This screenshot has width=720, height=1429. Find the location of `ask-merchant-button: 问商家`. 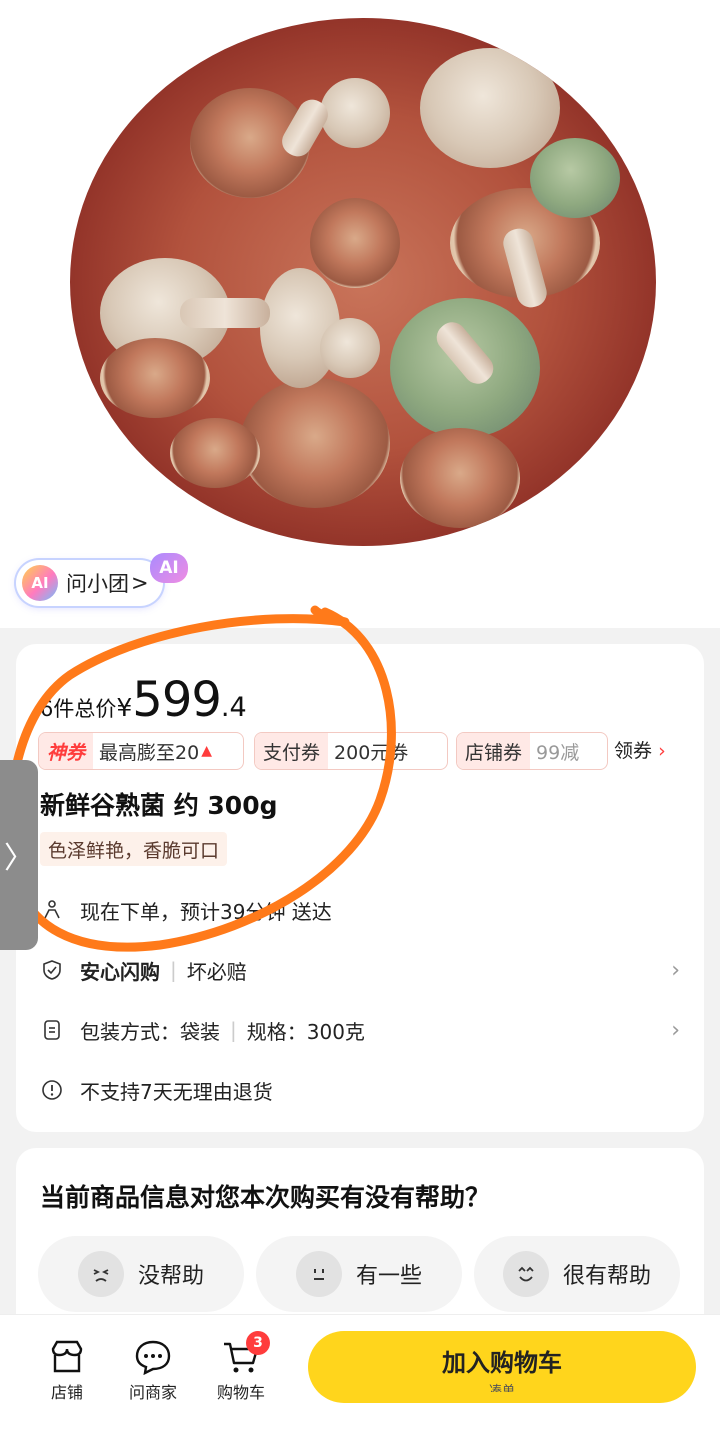

ask-merchant-button: 问商家 is located at coordinates (153, 1371).